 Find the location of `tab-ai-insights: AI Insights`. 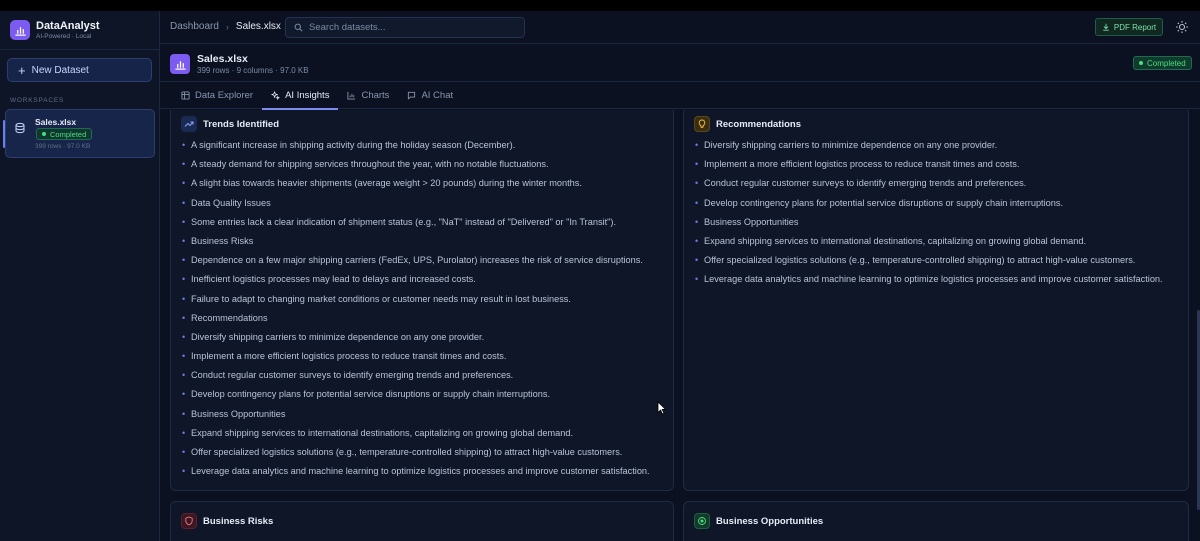

tab-ai-insights: AI Insights is located at coordinates (300, 96).